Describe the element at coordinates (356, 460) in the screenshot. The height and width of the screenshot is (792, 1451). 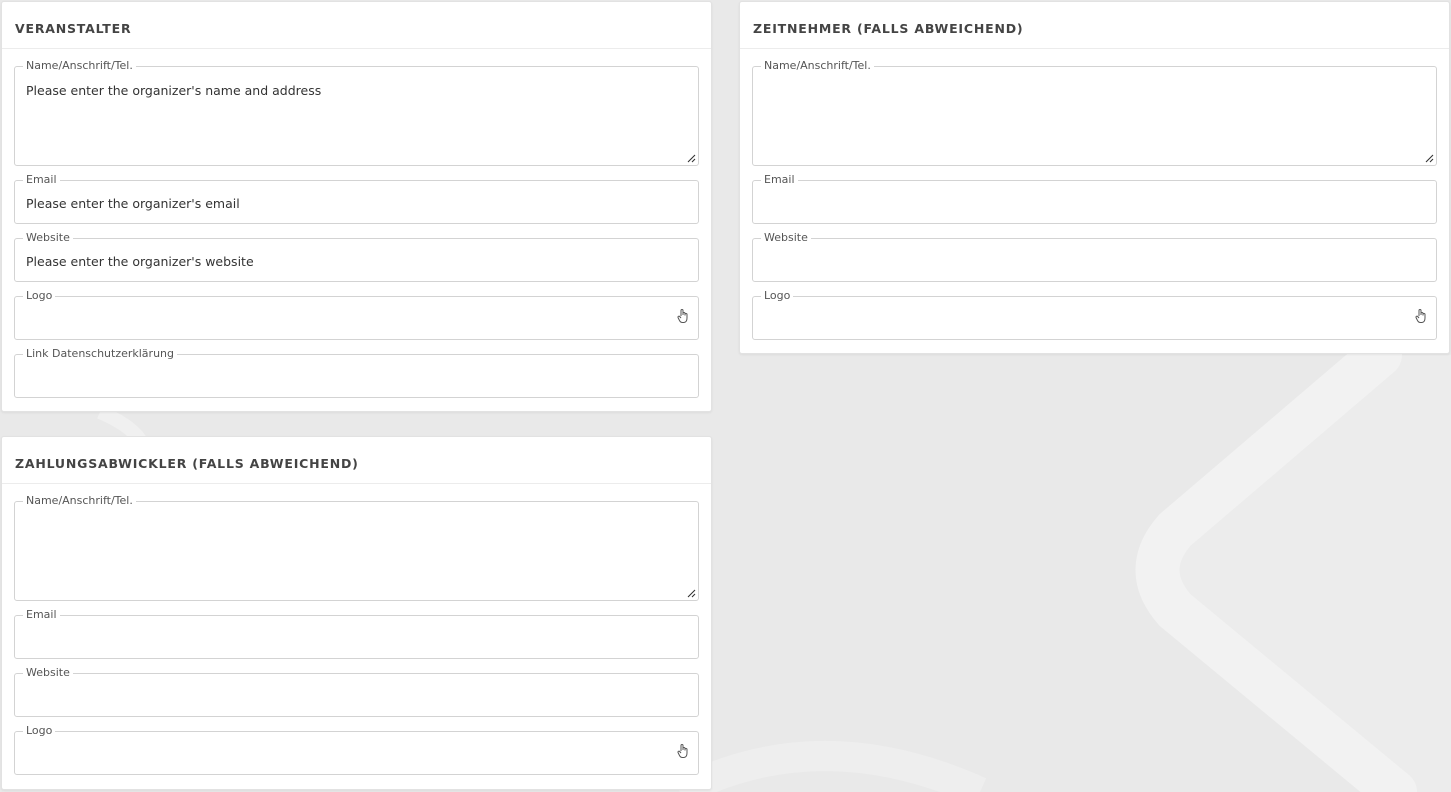
I see `payment-card-title: ZAHLUNGSABWICKLER (FALLS ABWEICHEND)` at that location.